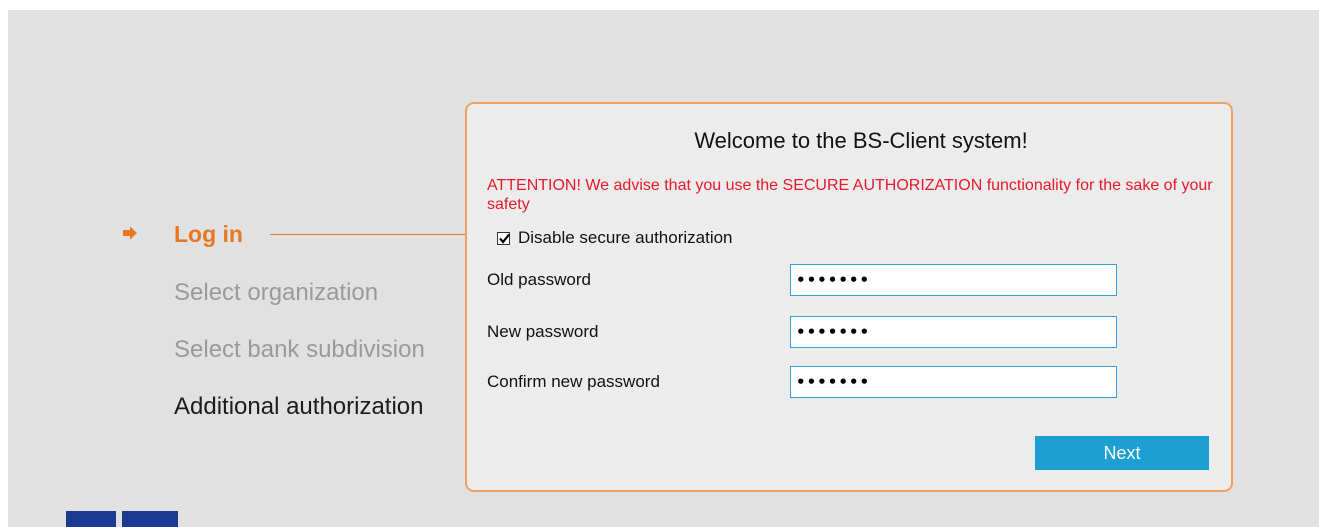 The width and height of the screenshot is (1319, 527). What do you see at coordinates (953, 332) in the screenshot?
I see `new-password-input` at bounding box center [953, 332].